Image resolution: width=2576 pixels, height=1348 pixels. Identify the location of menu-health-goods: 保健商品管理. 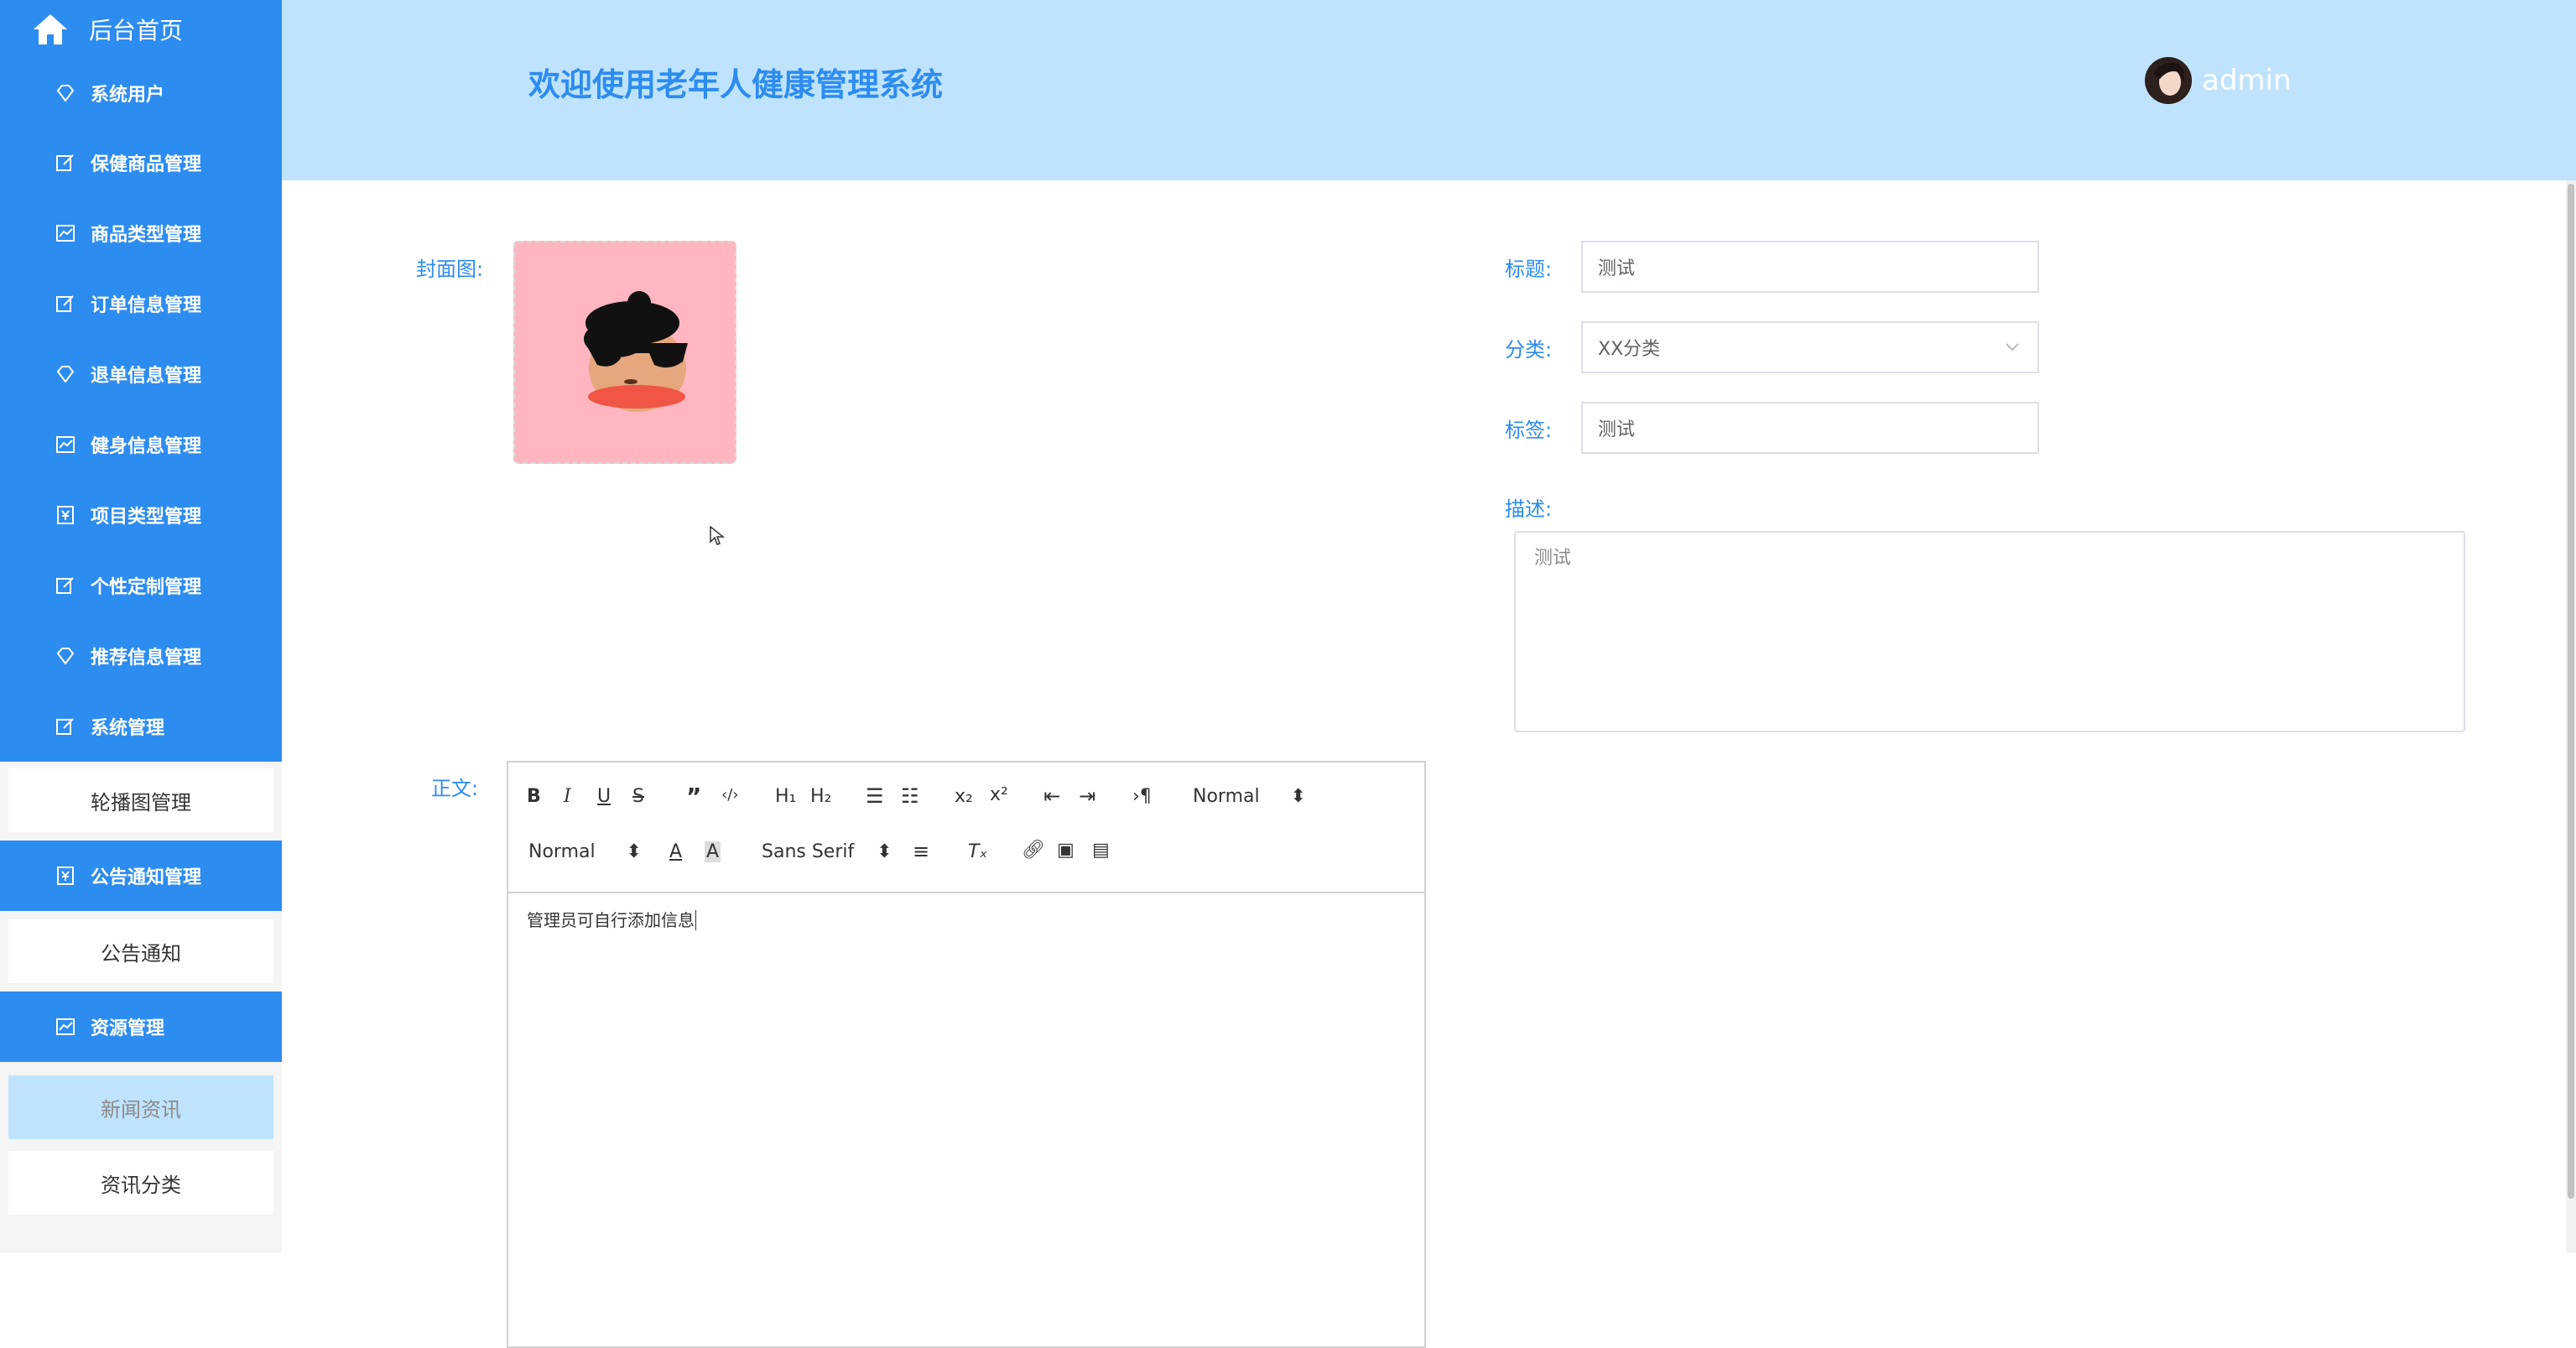
(141, 163).